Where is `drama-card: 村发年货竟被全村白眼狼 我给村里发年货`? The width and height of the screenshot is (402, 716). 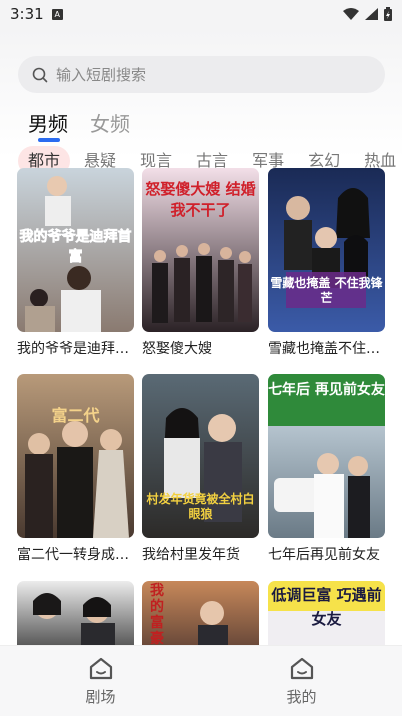
drama-card: 村发年货竟被全村白眼狼 我给村里发年货 is located at coordinates (200, 469).